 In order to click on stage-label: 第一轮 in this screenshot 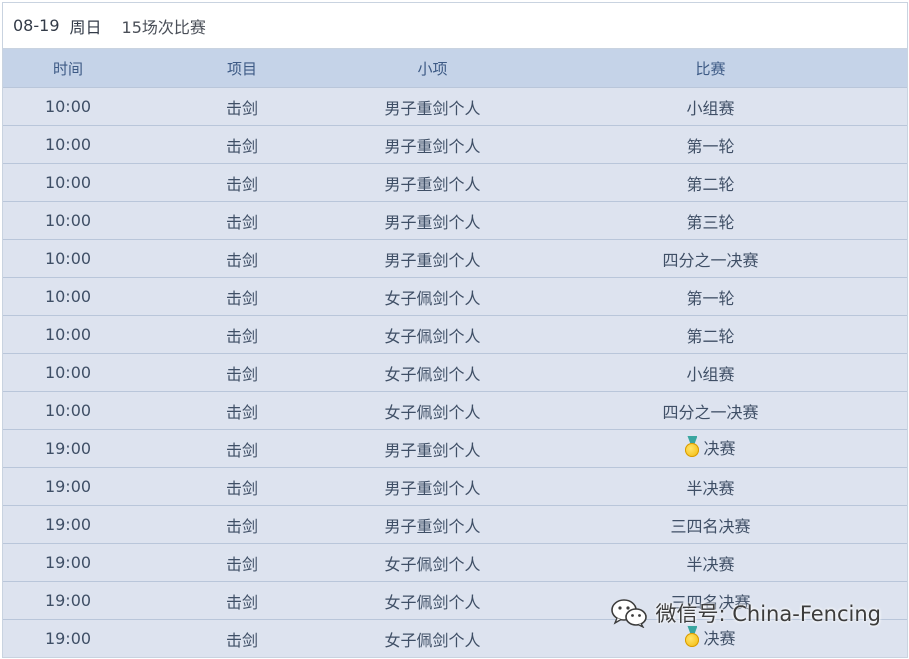, I will do `click(710, 146)`.